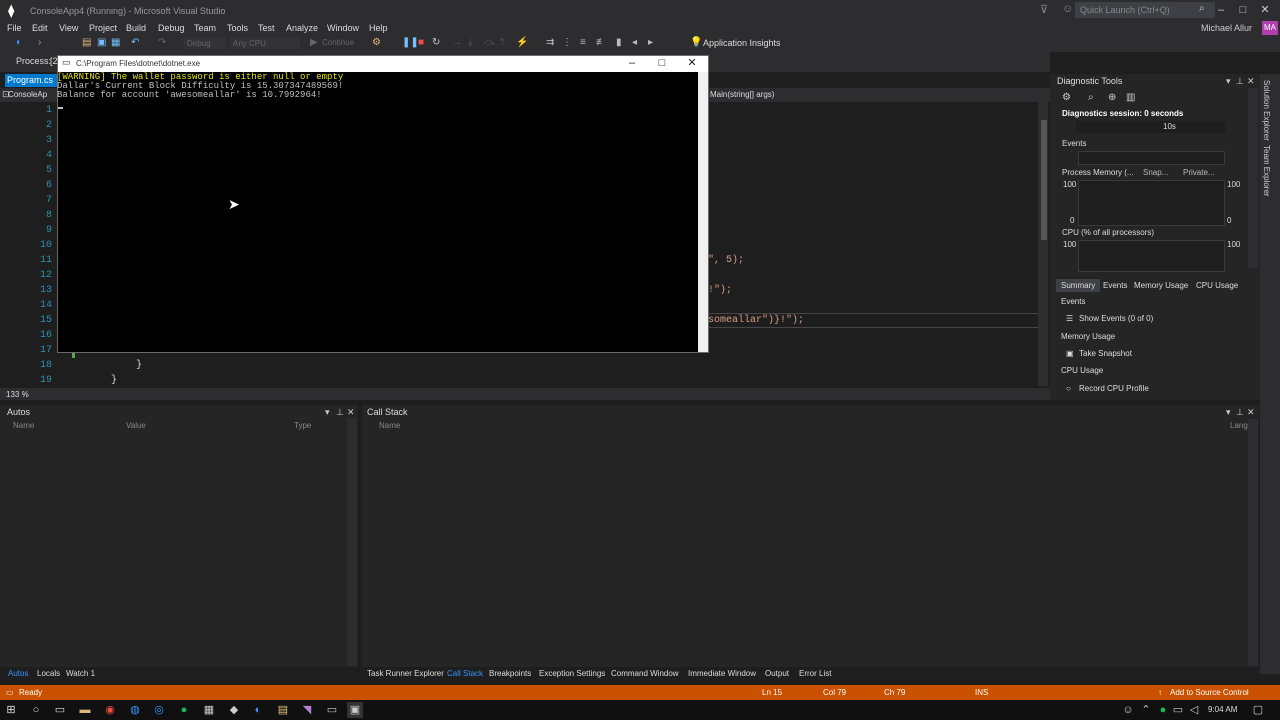  What do you see at coordinates (436, 42) in the screenshot?
I see `restart-icon: ↻` at bounding box center [436, 42].